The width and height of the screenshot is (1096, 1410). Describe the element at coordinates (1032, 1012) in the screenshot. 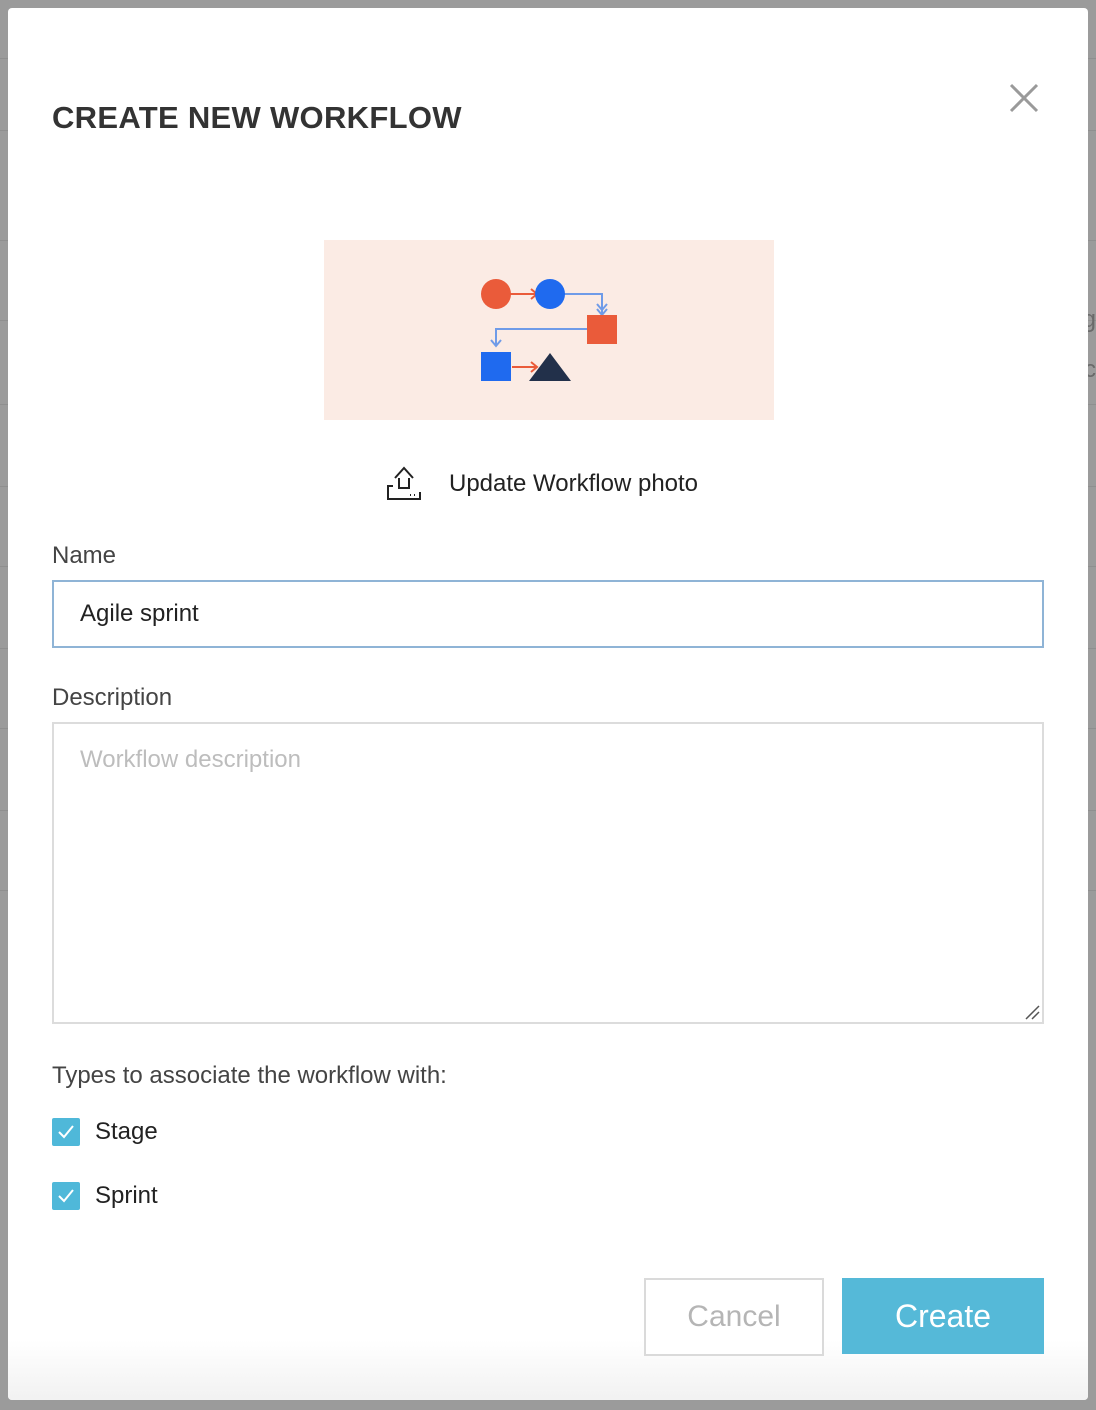

I see `resize-handle-icon` at that location.